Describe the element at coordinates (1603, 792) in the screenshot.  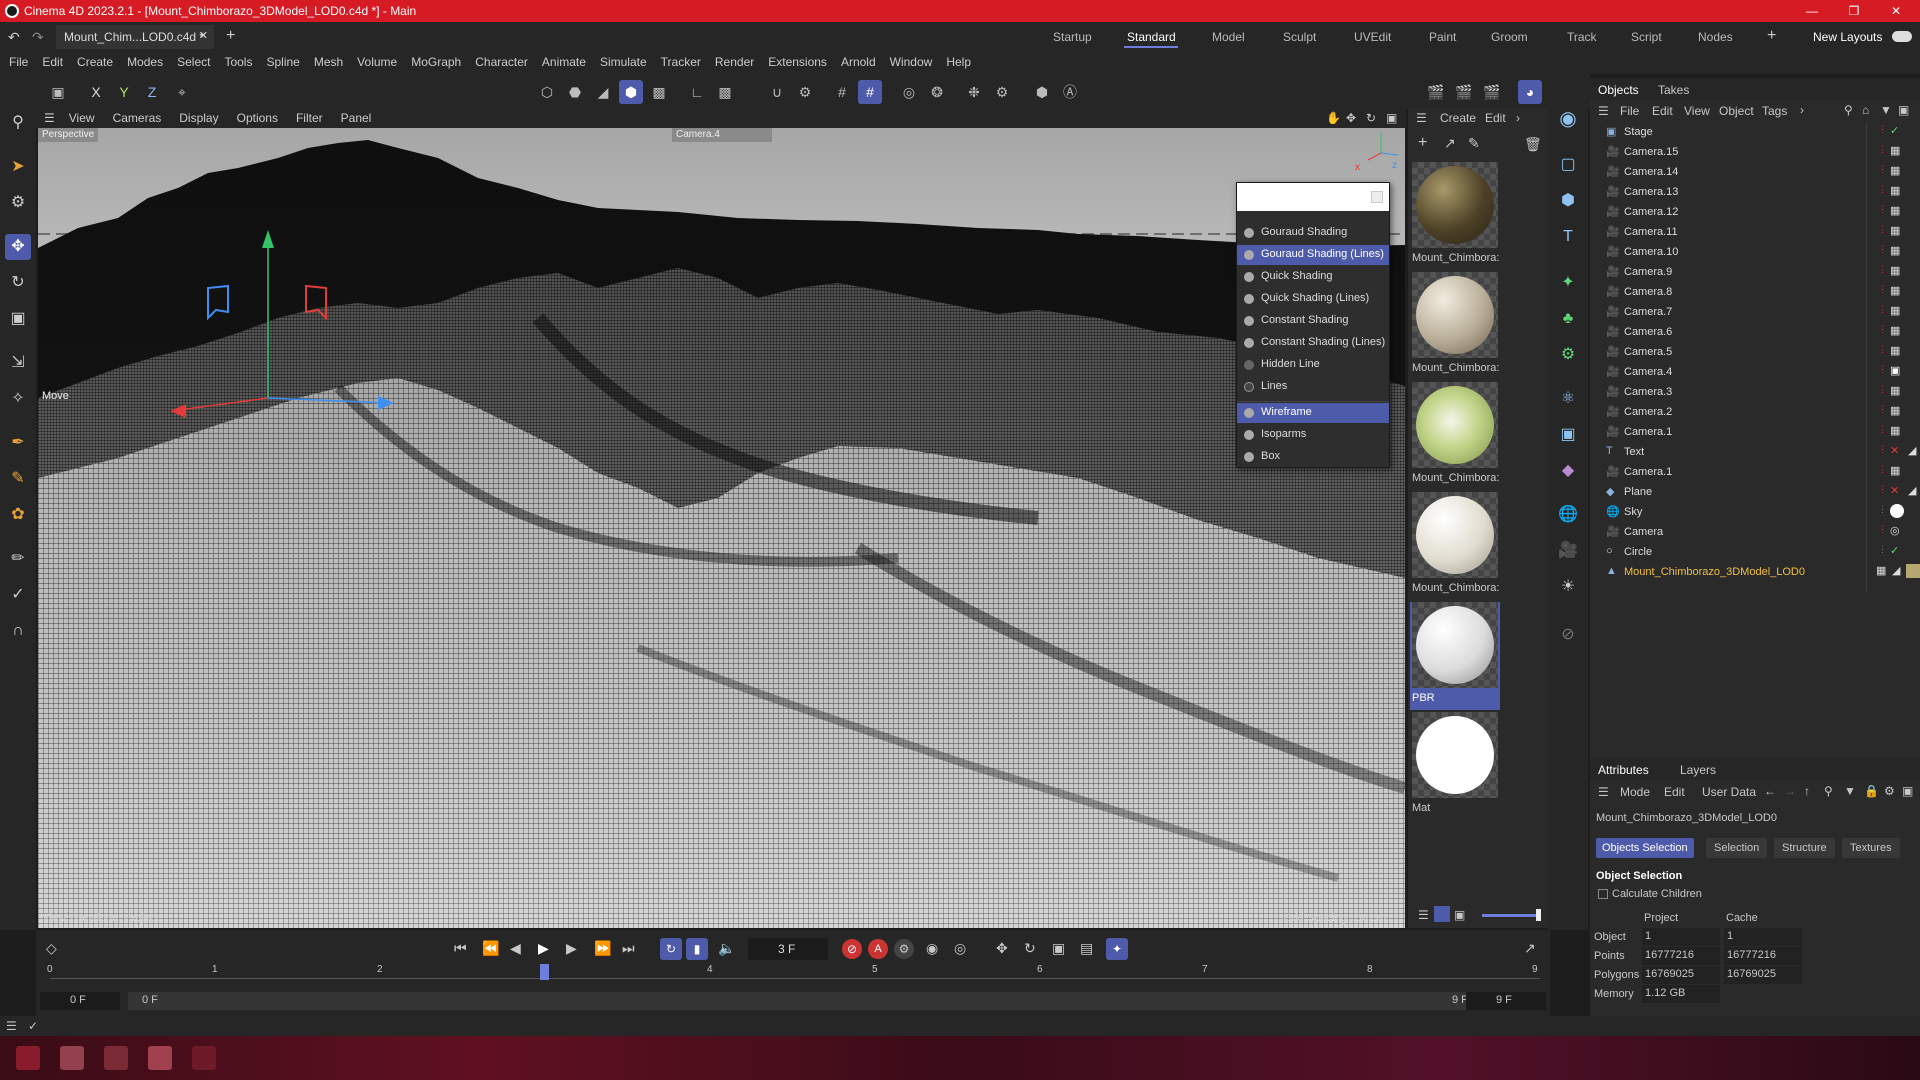
I see `attributes-menu-icon: ☰` at that location.